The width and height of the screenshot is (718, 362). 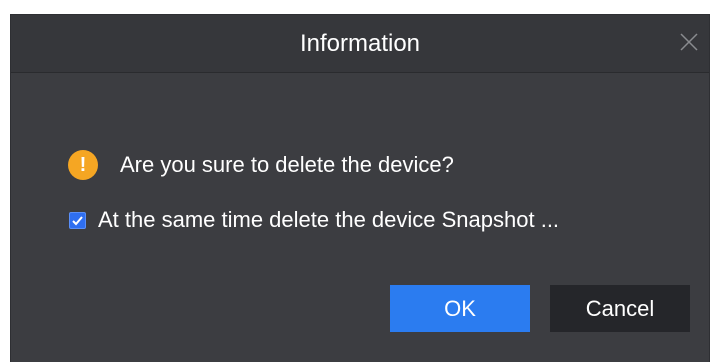 I want to click on message-row: ! Are you sure to delete the device?, so click(x=261, y=165).